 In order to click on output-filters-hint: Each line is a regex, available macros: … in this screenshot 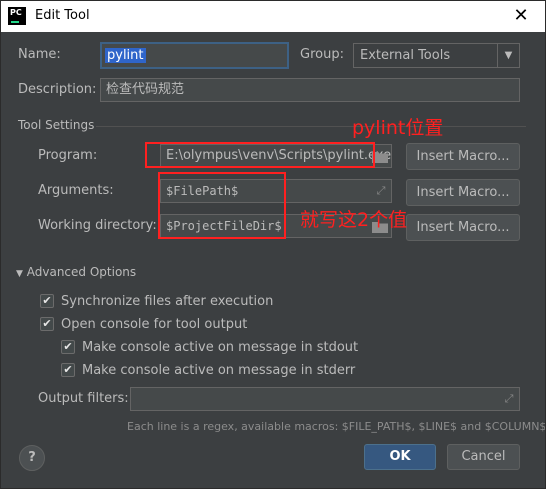, I will do `click(336, 426)`.